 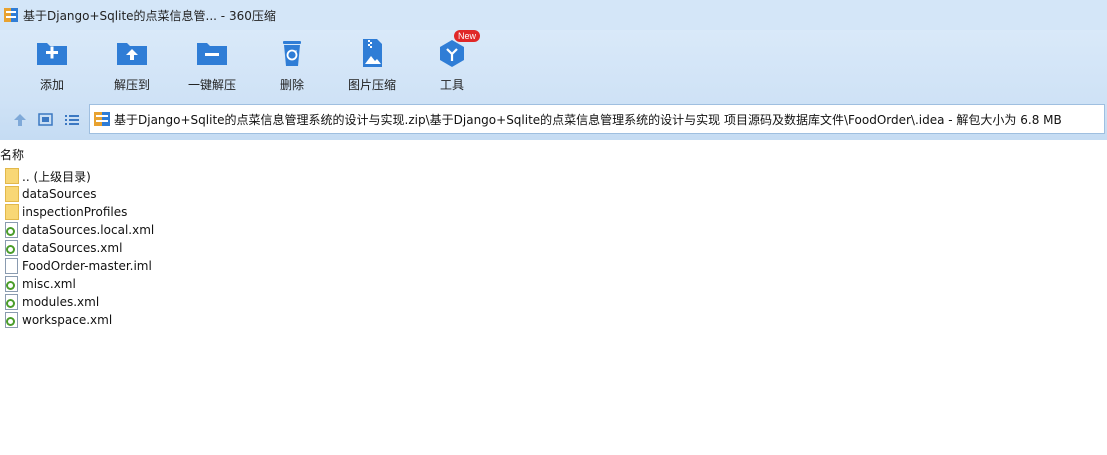 What do you see at coordinates (467, 36) in the screenshot?
I see `new-badge: New` at bounding box center [467, 36].